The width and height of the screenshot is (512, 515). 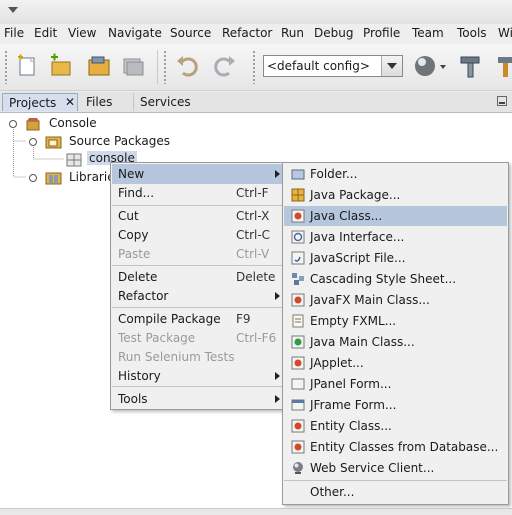 I want to click on tree-node-project: Console, so click(x=73, y=123).